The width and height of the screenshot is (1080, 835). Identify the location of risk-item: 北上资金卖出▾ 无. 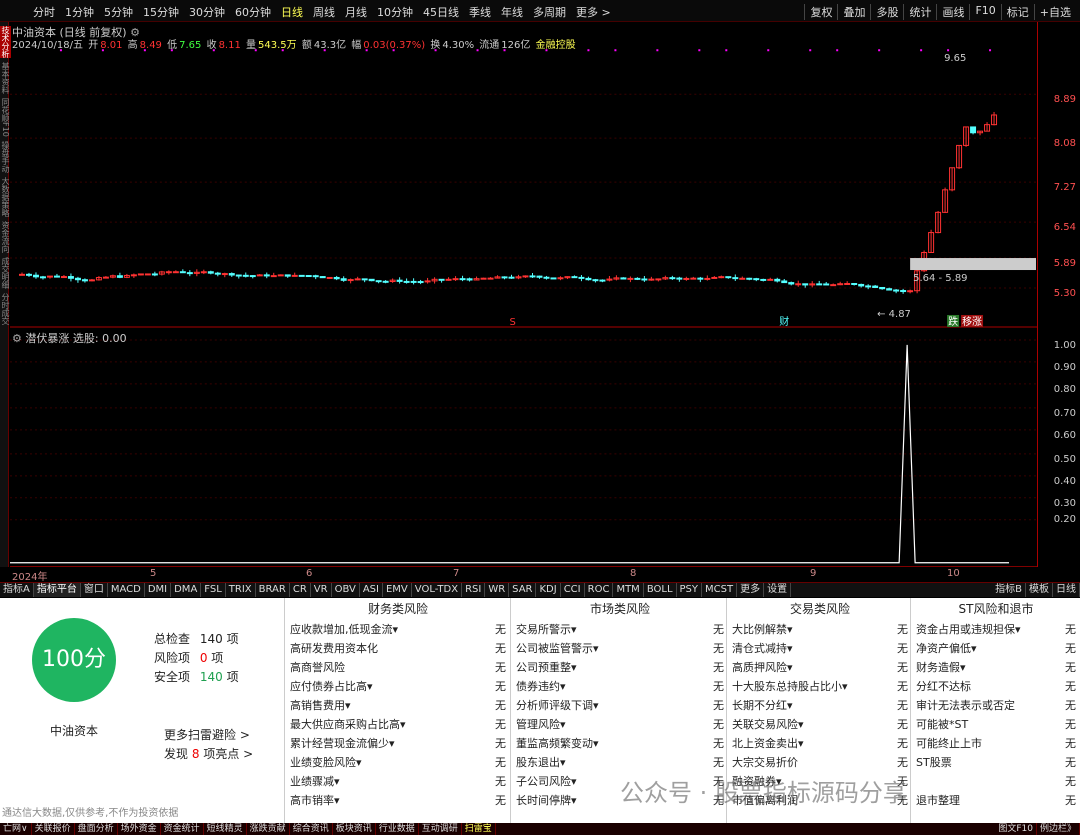
(820, 743).